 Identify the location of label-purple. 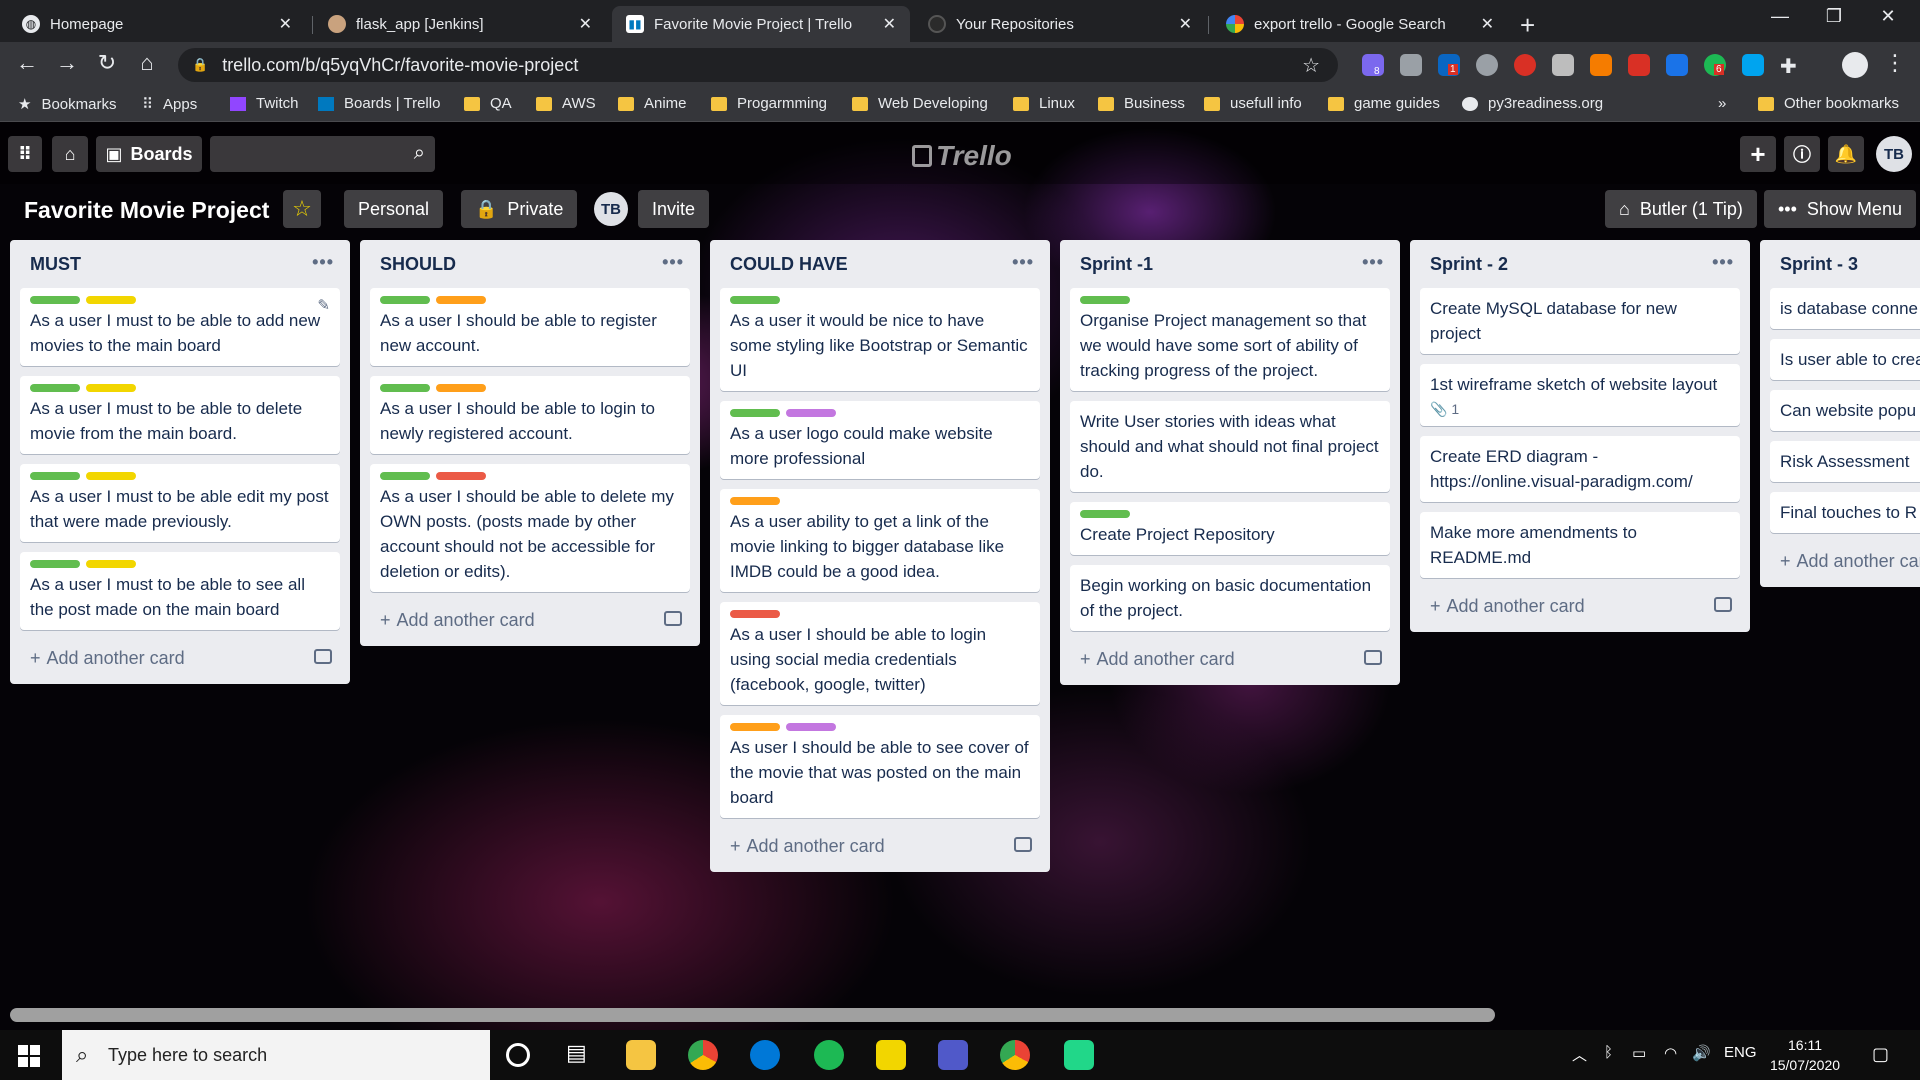
(811, 413).